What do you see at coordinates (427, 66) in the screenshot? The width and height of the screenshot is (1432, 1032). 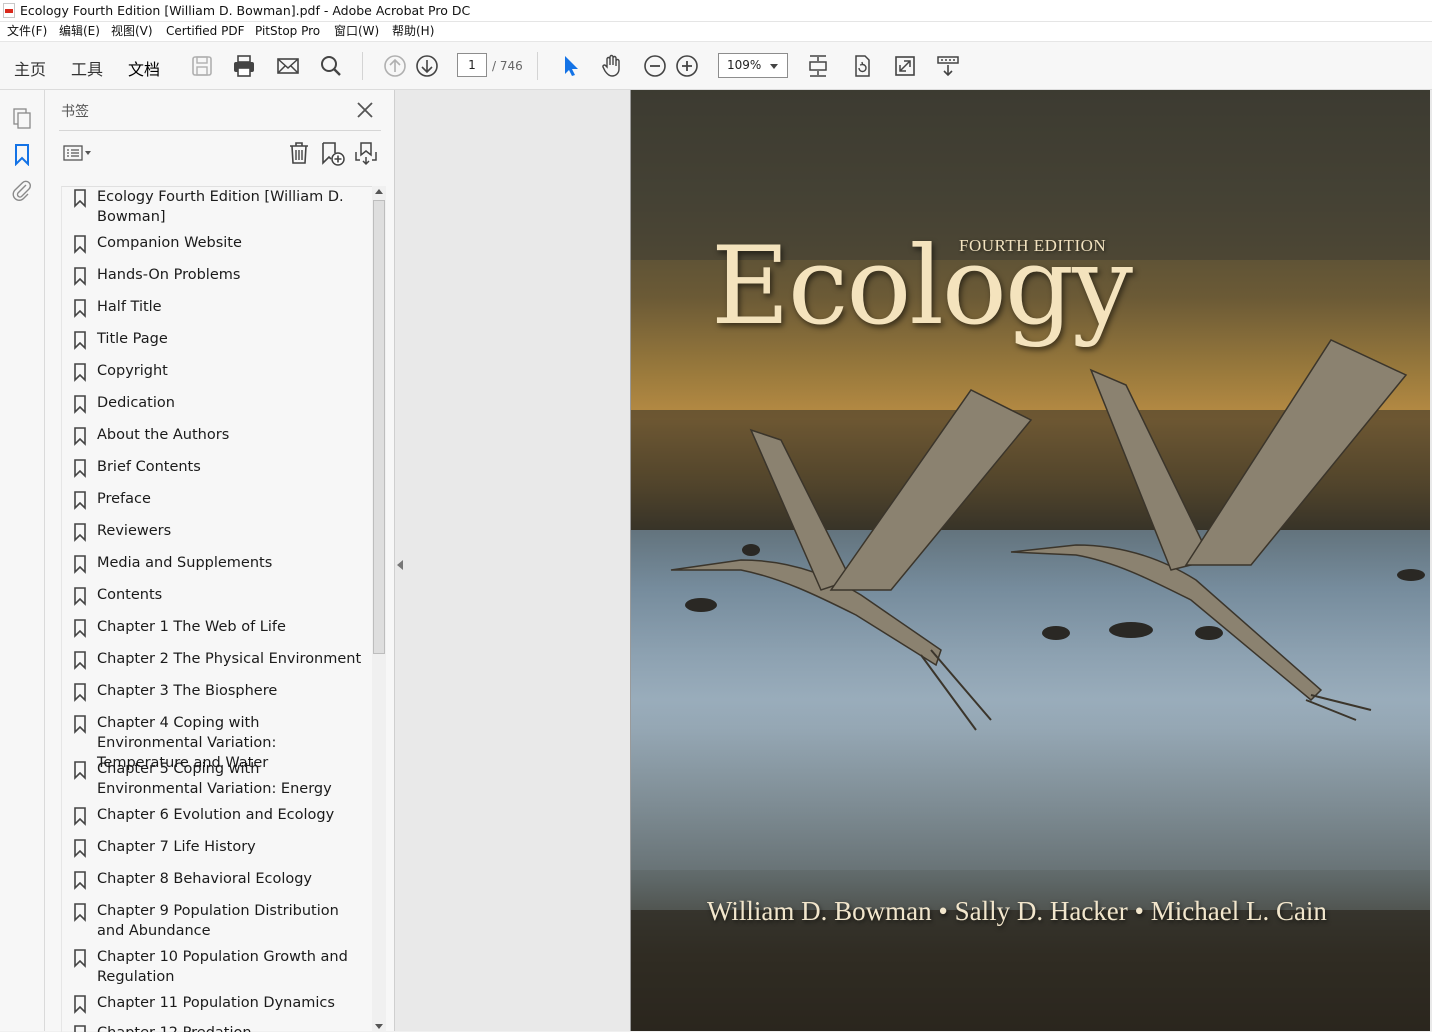 I see `next-page-icon` at bounding box center [427, 66].